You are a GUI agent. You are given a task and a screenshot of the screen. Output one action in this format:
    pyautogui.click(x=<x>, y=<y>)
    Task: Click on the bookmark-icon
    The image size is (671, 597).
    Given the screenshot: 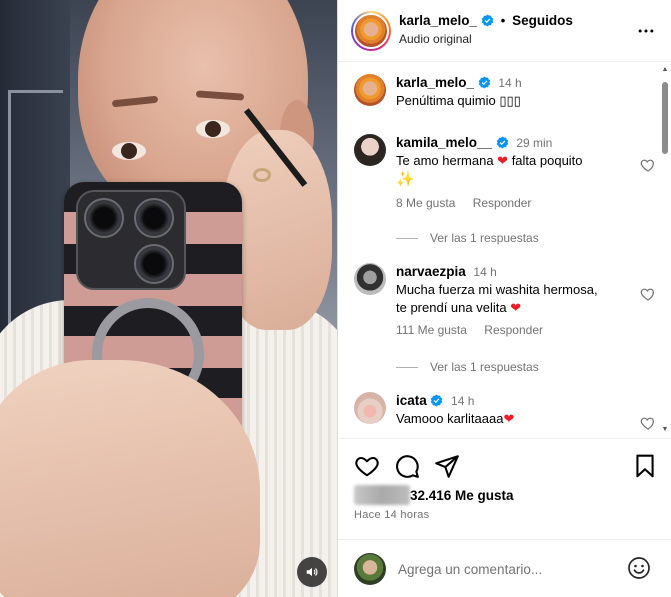 What is the action you would take?
    pyautogui.click(x=645, y=466)
    